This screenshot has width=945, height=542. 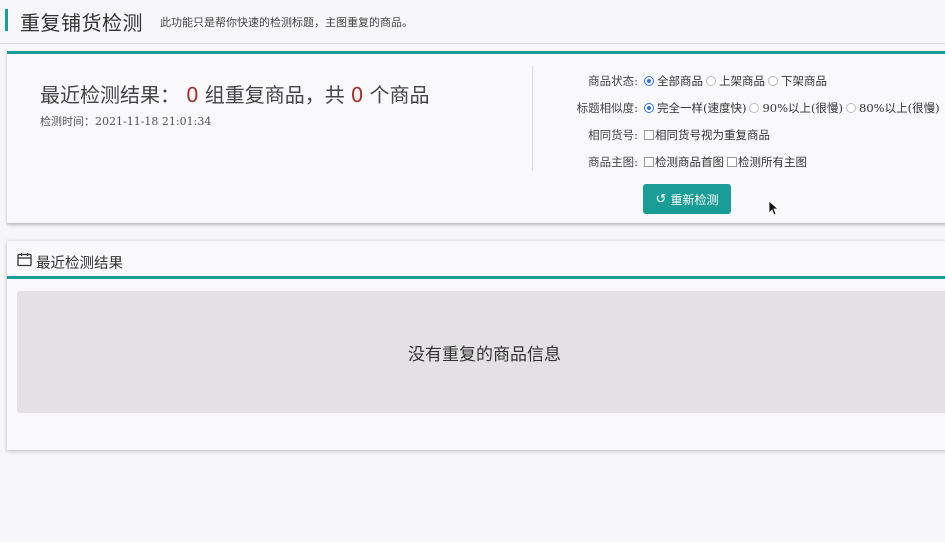 What do you see at coordinates (613, 162) in the screenshot?
I see `main-image-label: 商品主图:` at bounding box center [613, 162].